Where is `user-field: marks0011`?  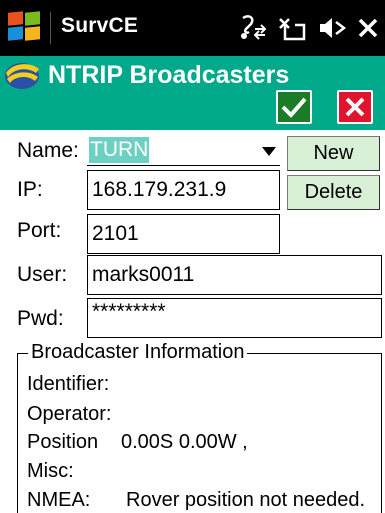
user-field: marks0011 is located at coordinates (234, 275).